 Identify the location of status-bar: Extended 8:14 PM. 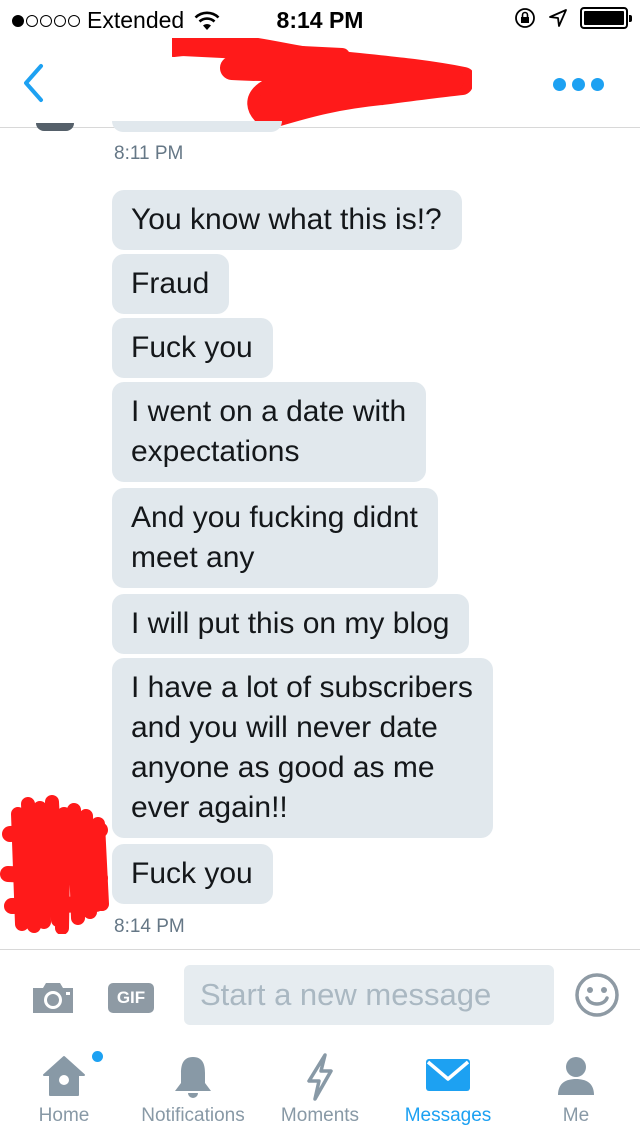
(320, 20).